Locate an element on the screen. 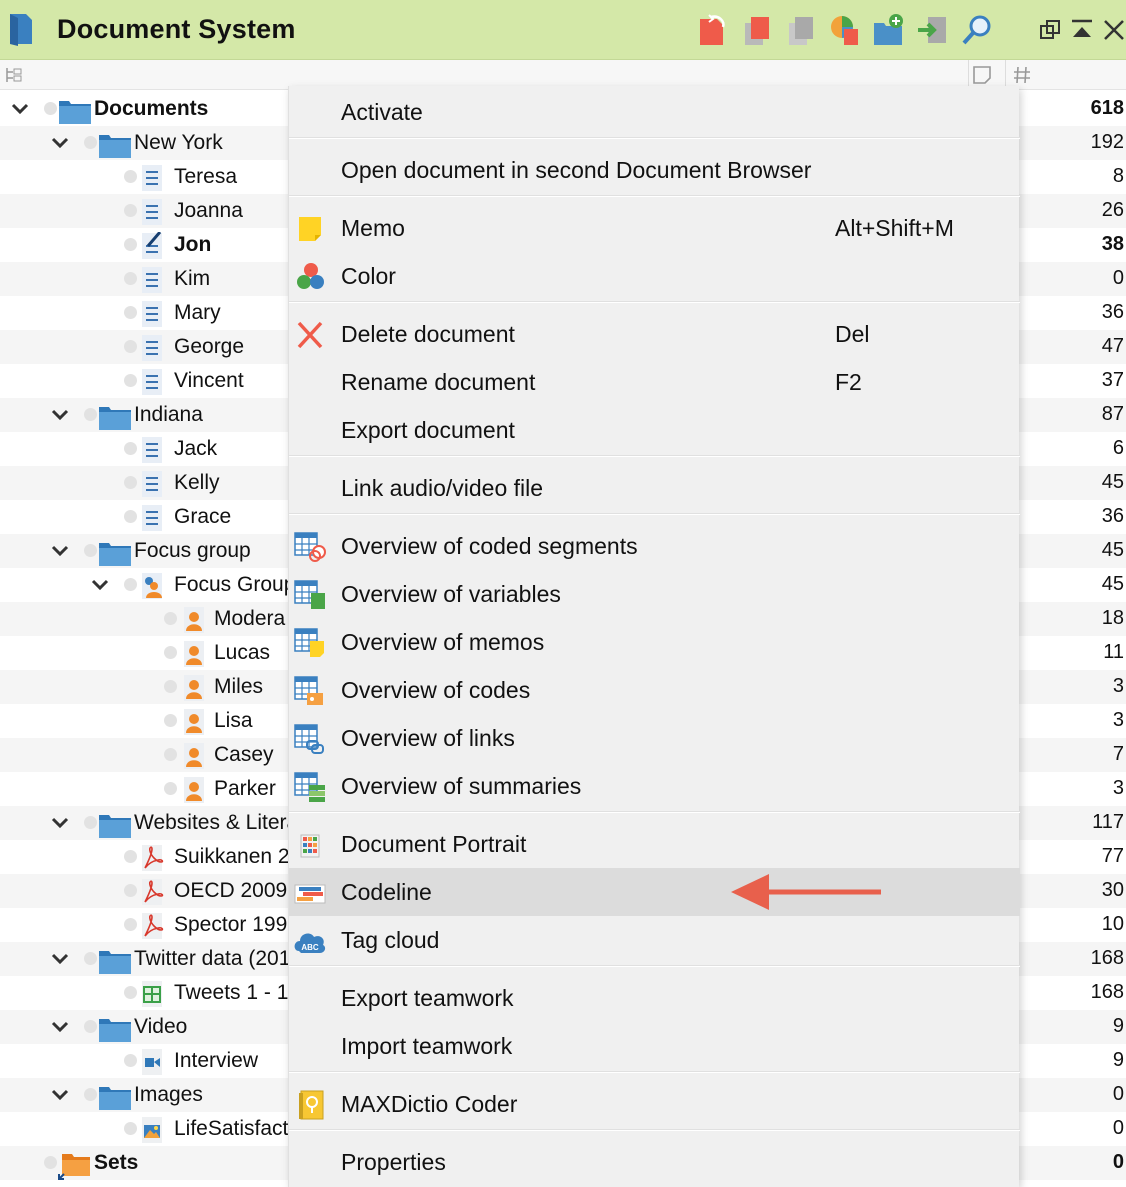 Image resolution: width=1126 pixels, height=1187 pixels. tree-item-label: Mary is located at coordinates (197, 312).